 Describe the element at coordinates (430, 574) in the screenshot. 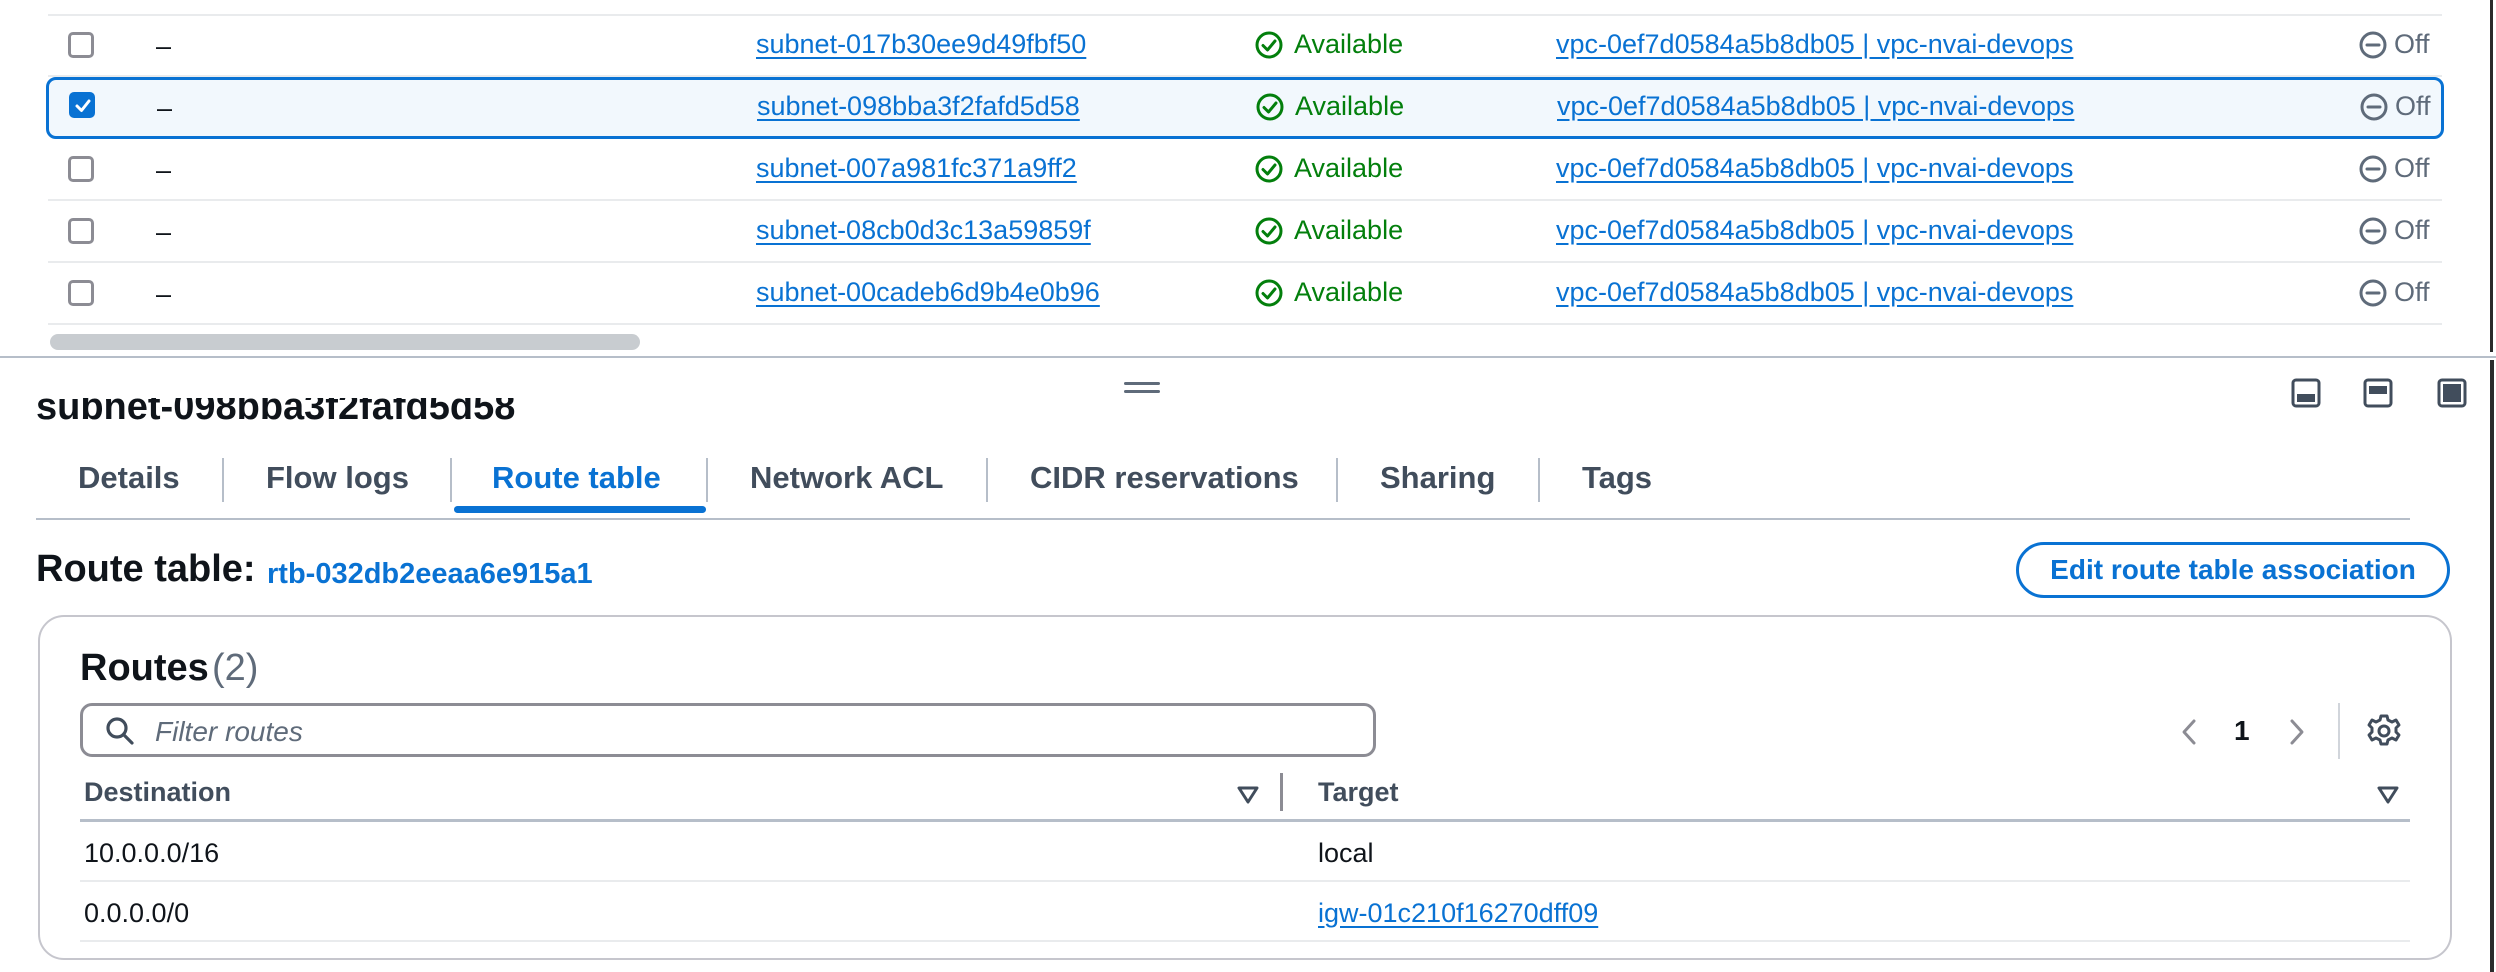

I see `route-table-id-link: rtb-032db2eeaa6e915a1` at that location.